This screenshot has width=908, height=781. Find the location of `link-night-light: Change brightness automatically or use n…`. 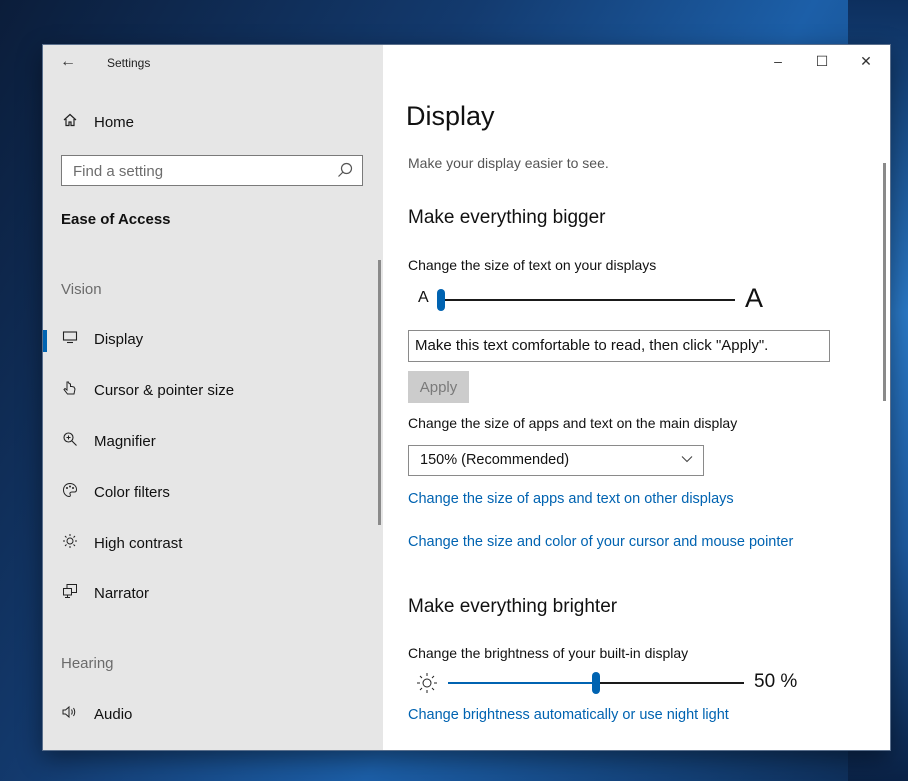

link-night-light: Change brightness automatically or use n… is located at coordinates (568, 715).